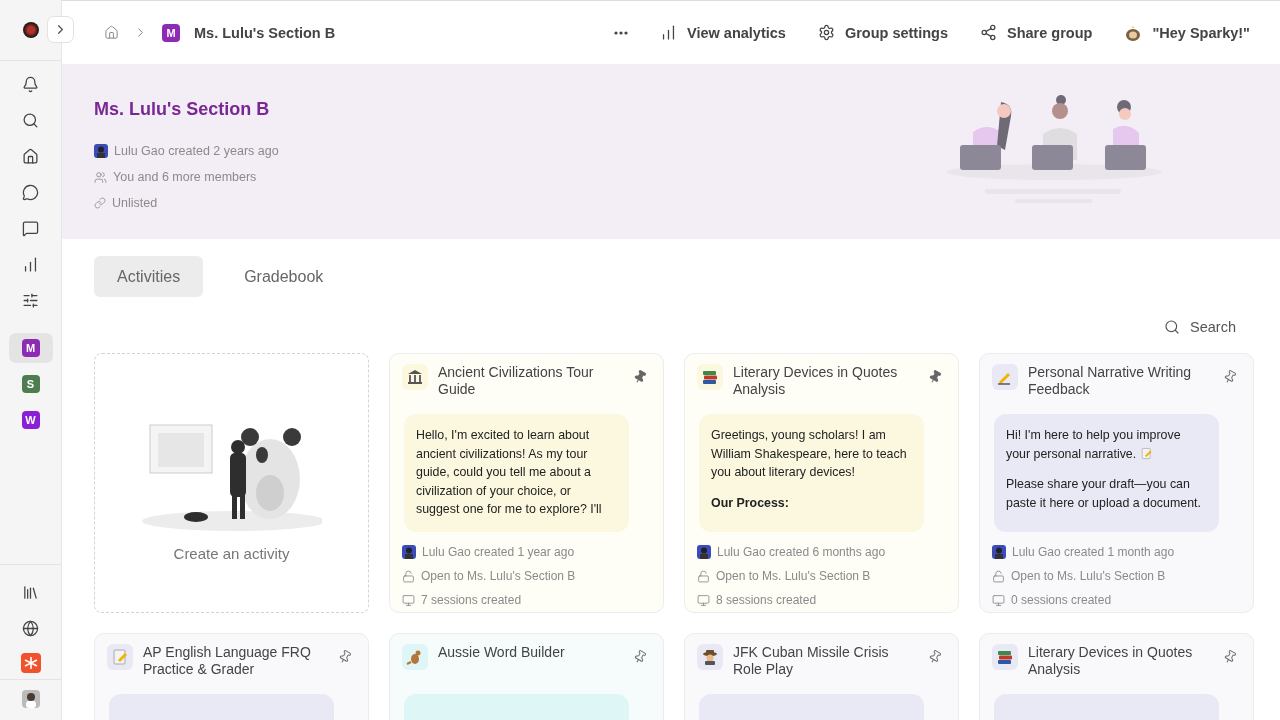  Describe the element at coordinates (30, 30) in the screenshot. I see `logo-icon` at that location.